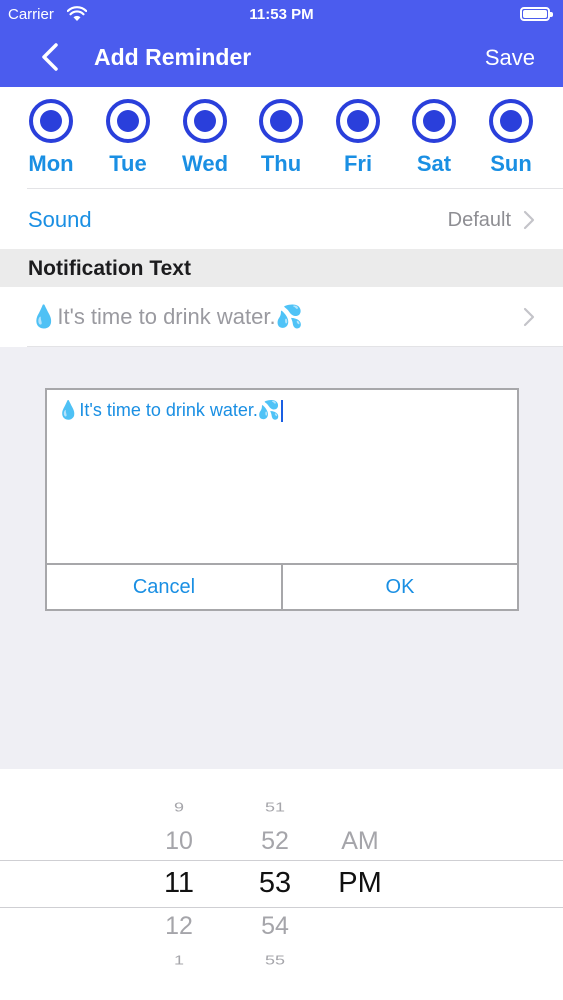 The height and width of the screenshot is (1000, 563). Describe the element at coordinates (205, 163) in the screenshot. I see `day-label: Wed` at that location.